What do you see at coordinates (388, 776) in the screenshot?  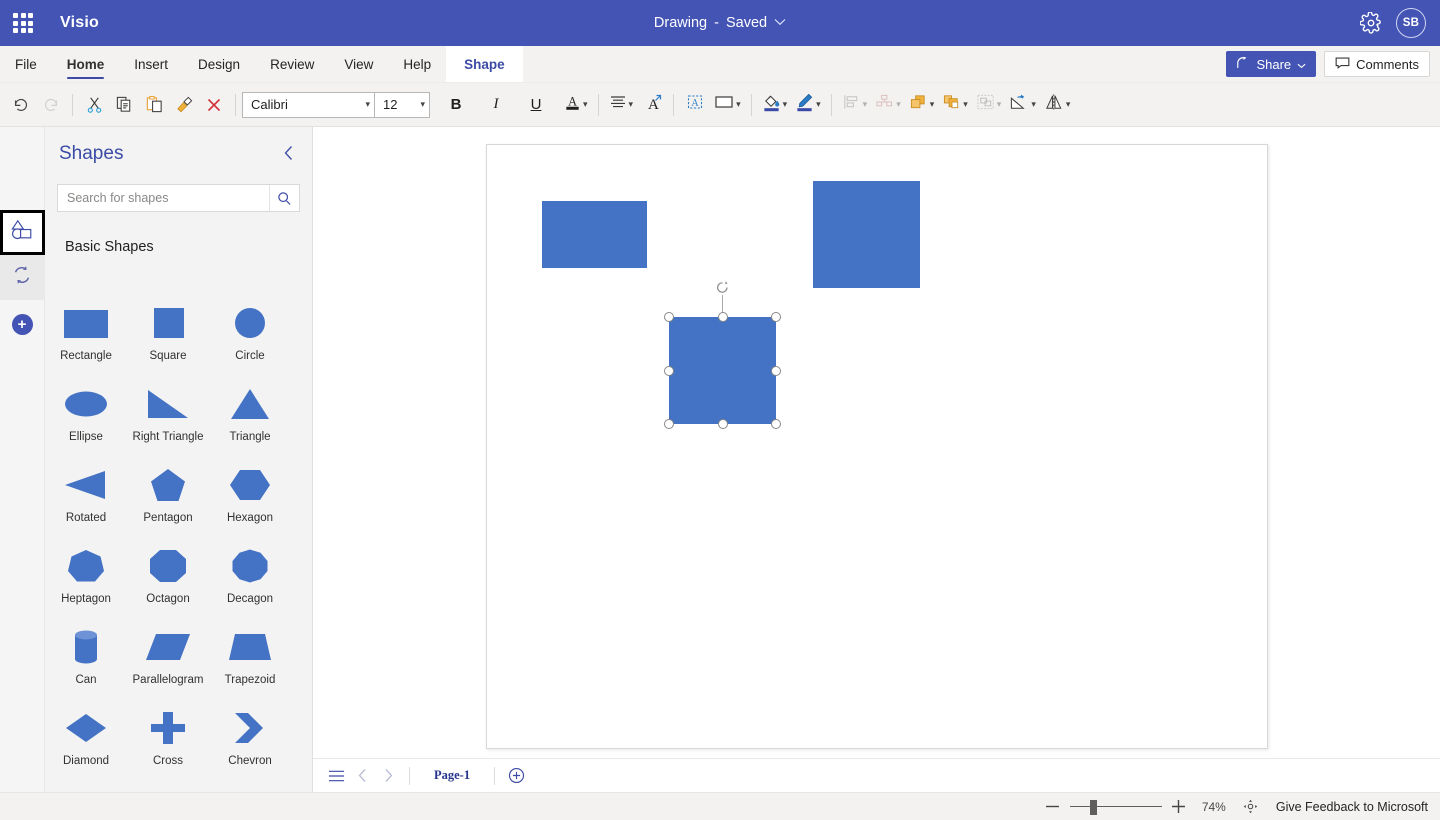 I see `next-page-button` at bounding box center [388, 776].